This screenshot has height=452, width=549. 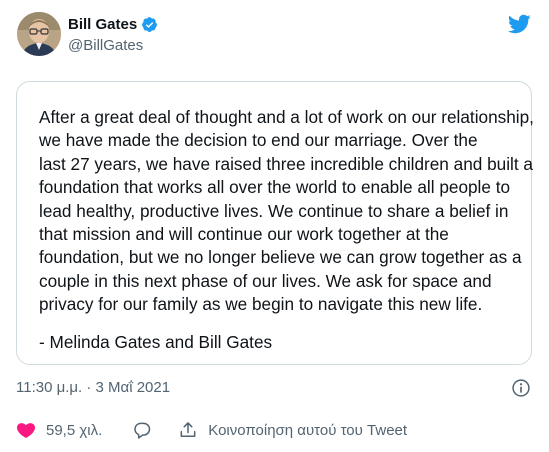 I want to click on like-button: 59,5 χιλ., so click(x=59, y=430).